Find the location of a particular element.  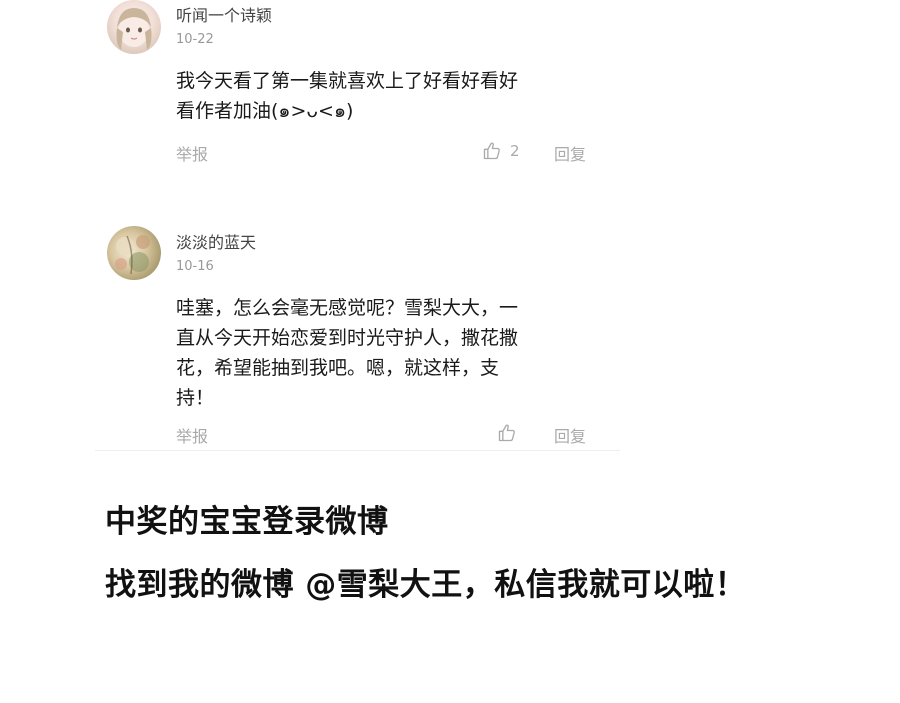

floral-painting-avatar-icon is located at coordinates (132, 255).